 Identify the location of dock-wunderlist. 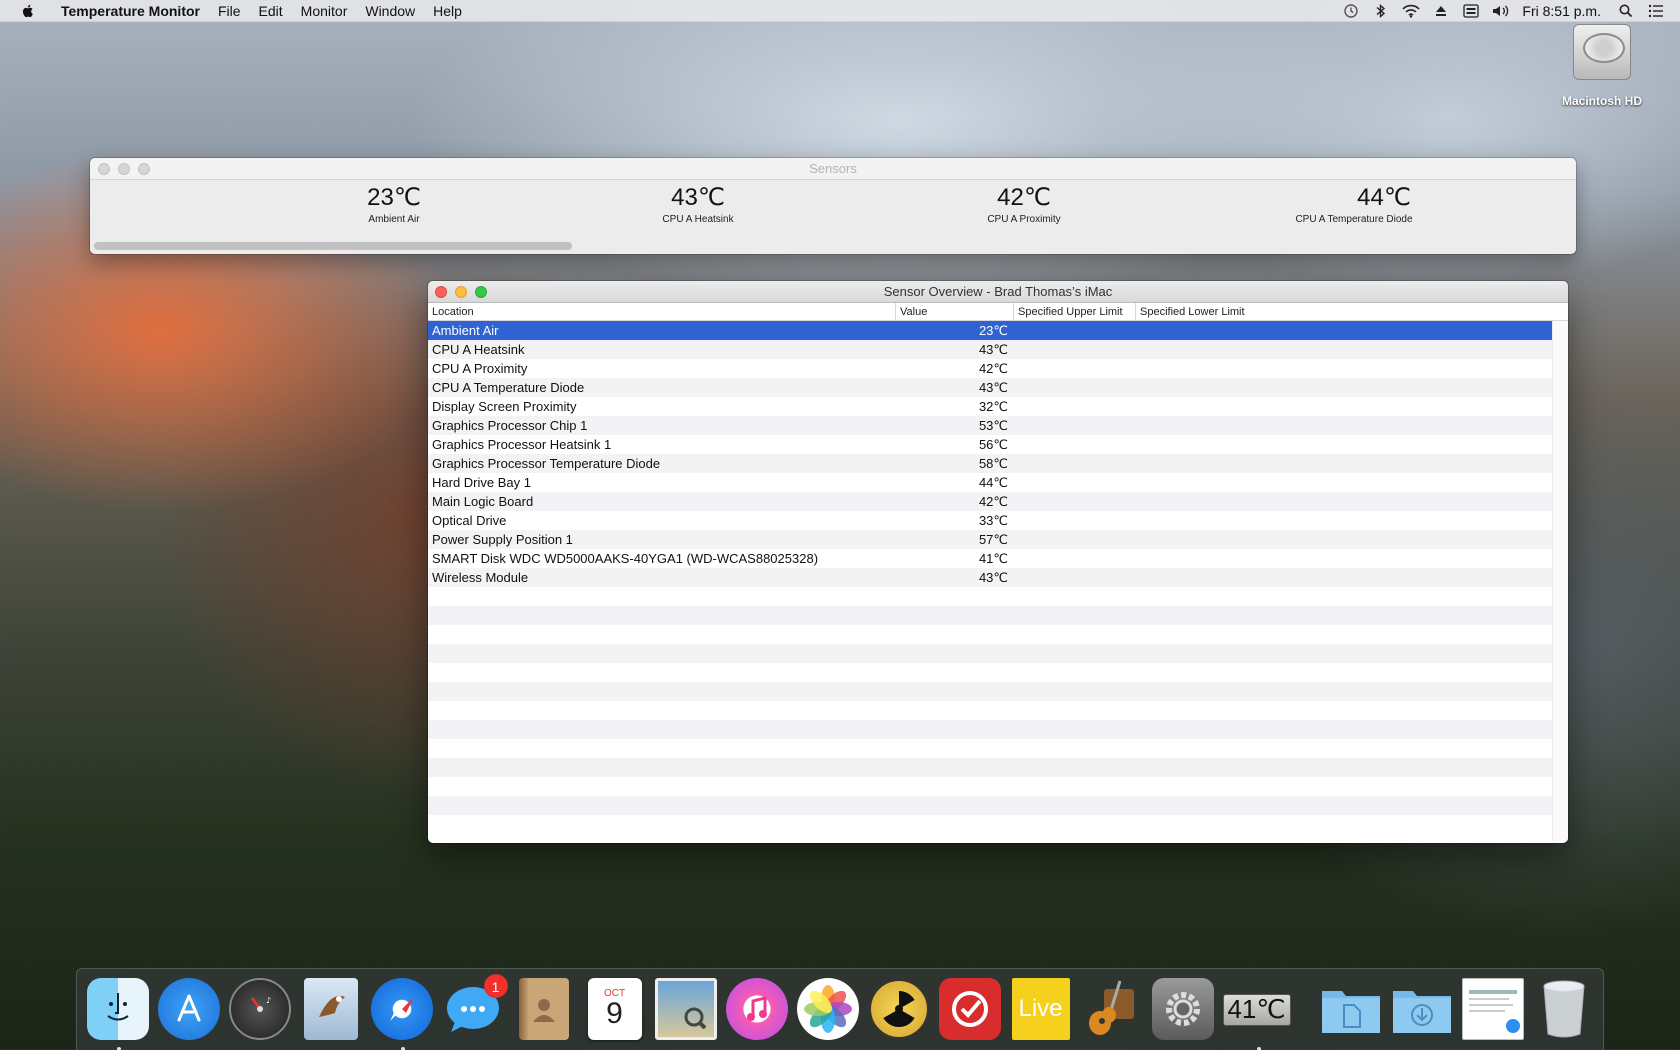
(970, 1009).